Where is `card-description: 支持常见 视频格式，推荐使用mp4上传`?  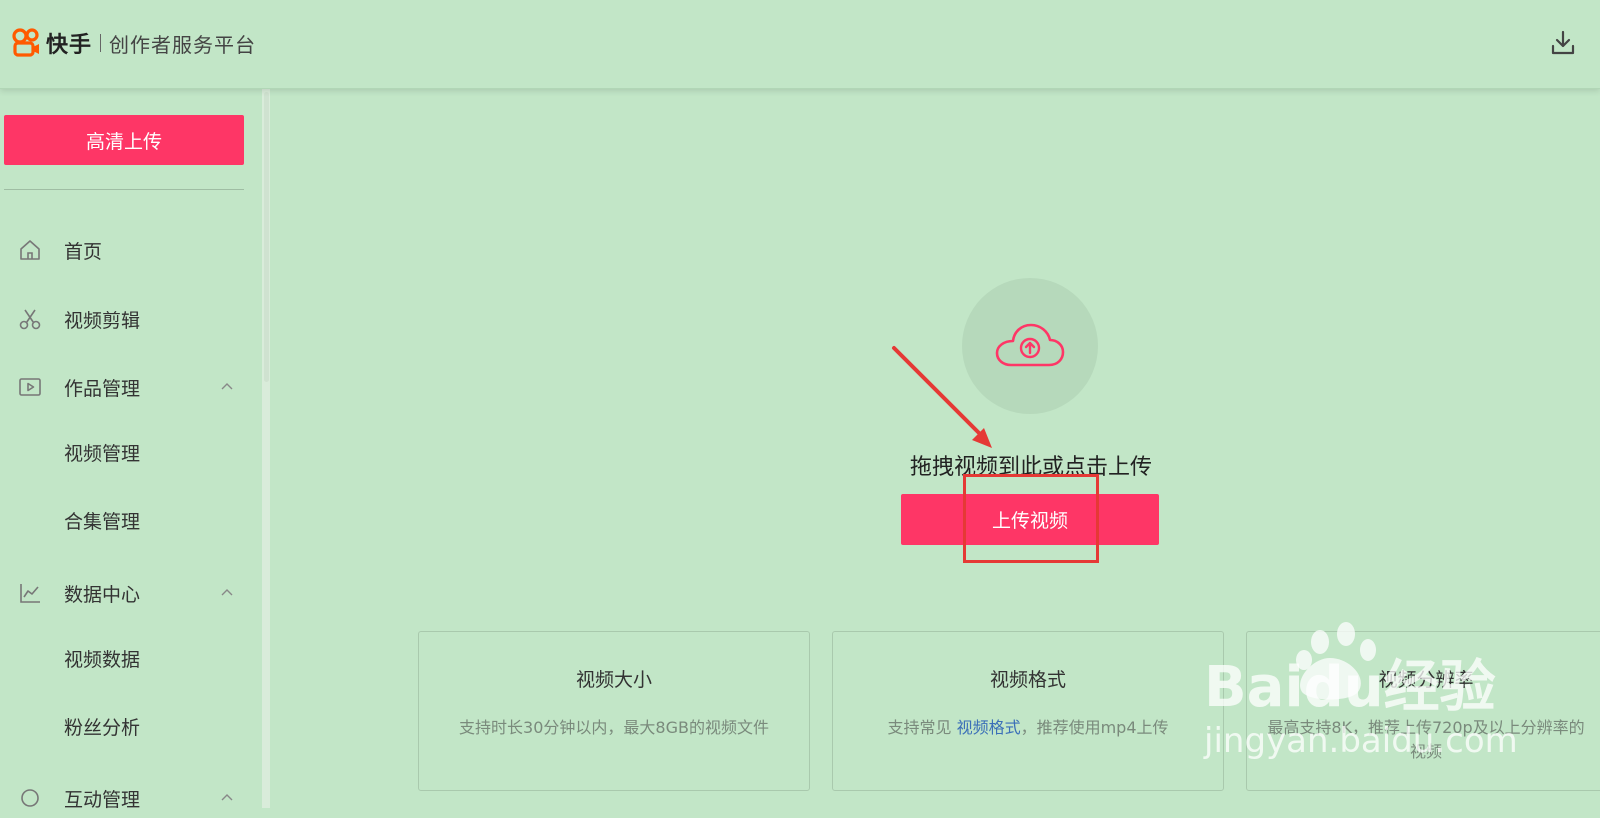
card-description: 支持常见 视频格式，推荐使用mp4上传 is located at coordinates (1028, 728).